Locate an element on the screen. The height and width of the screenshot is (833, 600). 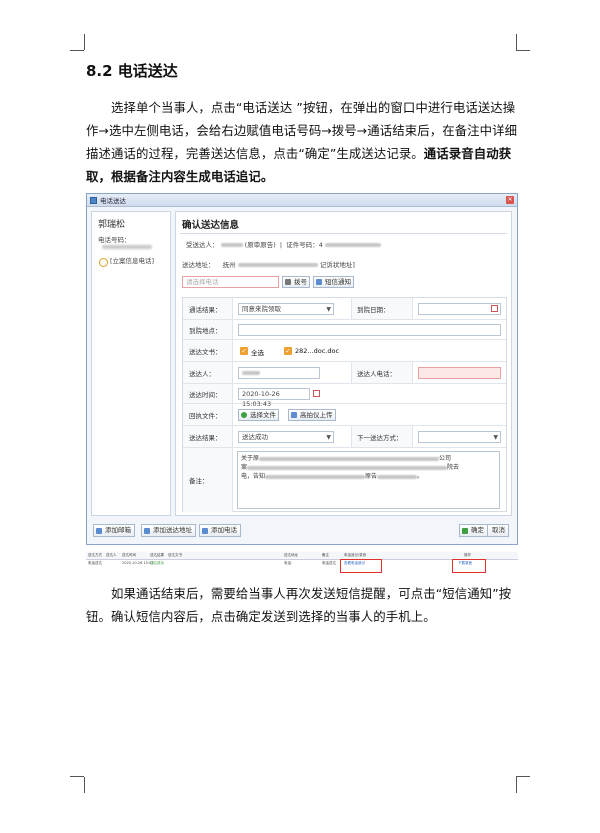
note-textarea: 关于原 公司 案院去 电，告知 原告。 is located at coordinates (368, 480).